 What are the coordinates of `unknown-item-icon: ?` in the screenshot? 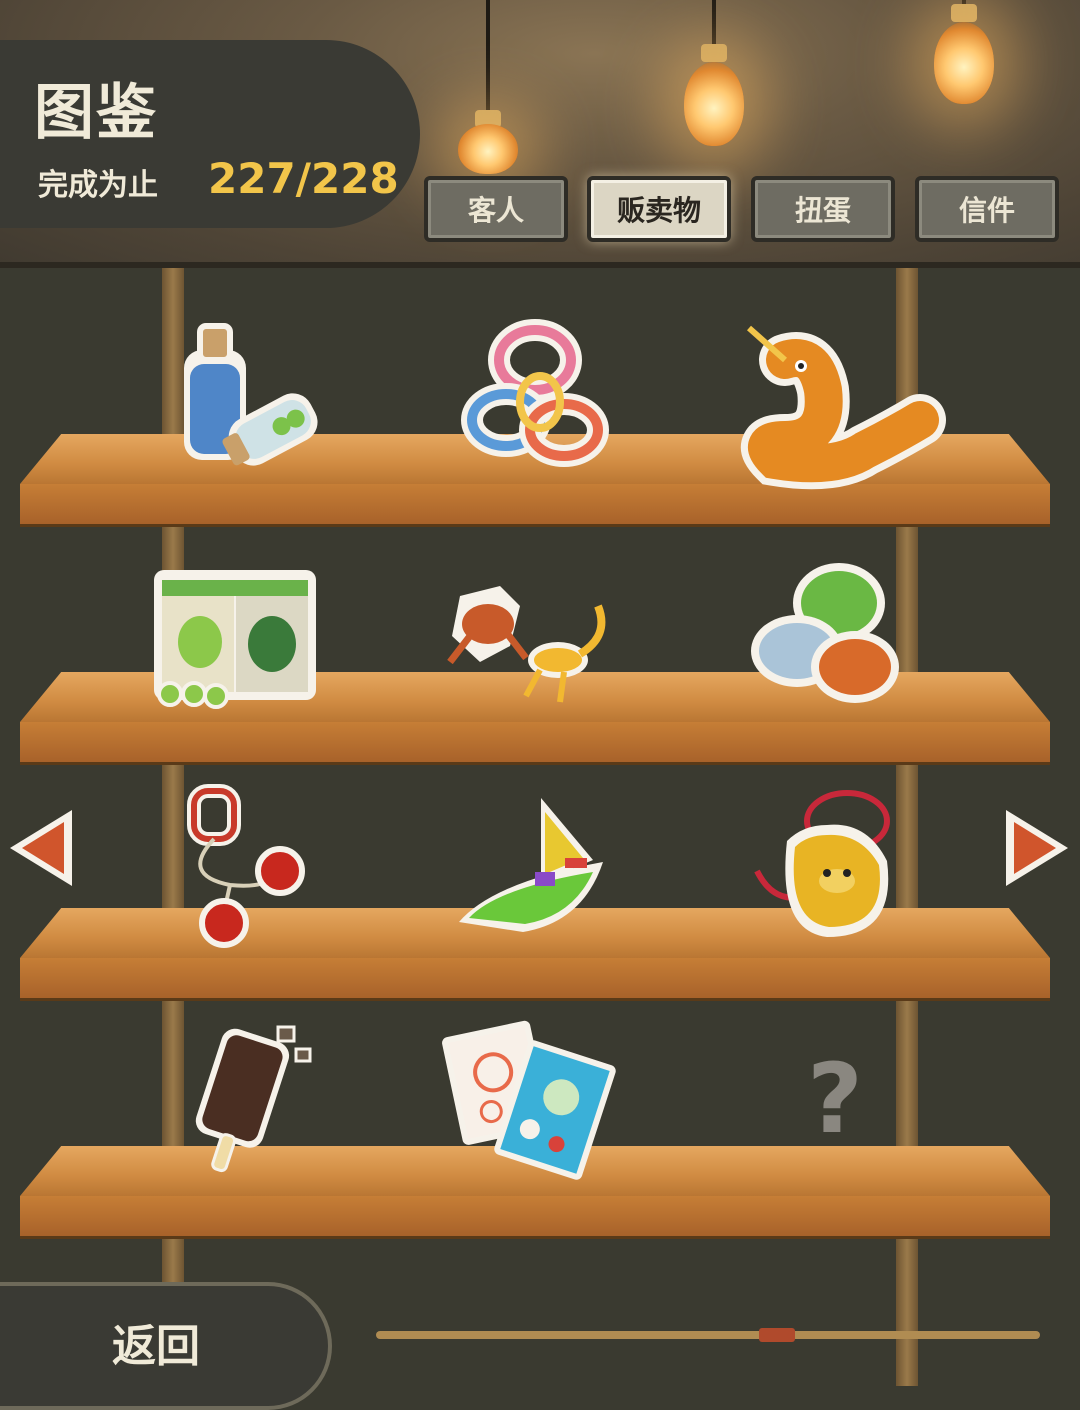 It's located at (835, 1099).